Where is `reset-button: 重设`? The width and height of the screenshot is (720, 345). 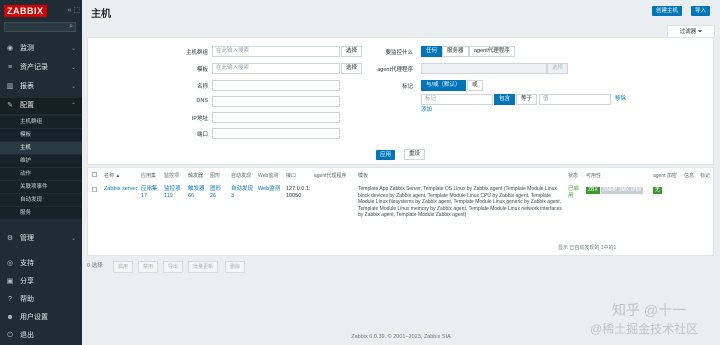
reset-button: 重设 is located at coordinates (415, 154).